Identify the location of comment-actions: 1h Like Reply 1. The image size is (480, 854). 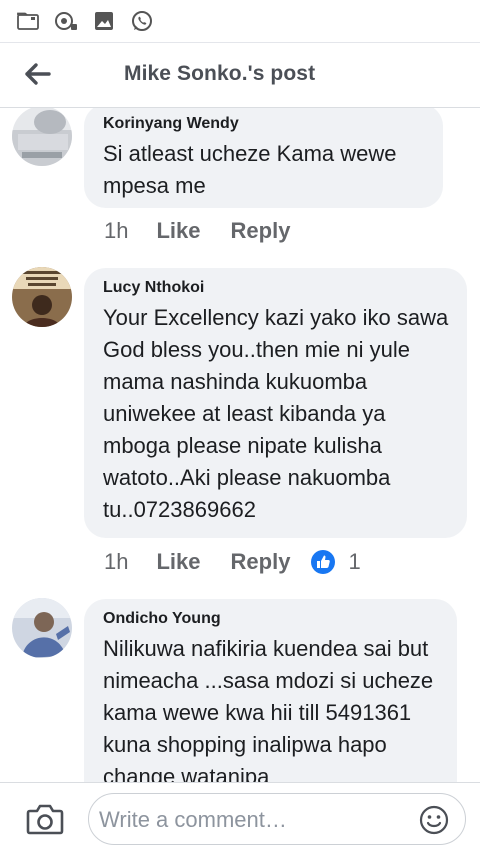
(232, 562).